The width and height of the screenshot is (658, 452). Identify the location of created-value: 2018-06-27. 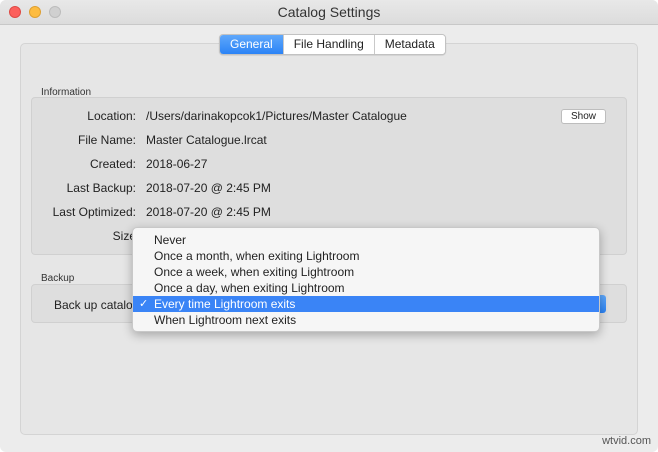
(177, 164).